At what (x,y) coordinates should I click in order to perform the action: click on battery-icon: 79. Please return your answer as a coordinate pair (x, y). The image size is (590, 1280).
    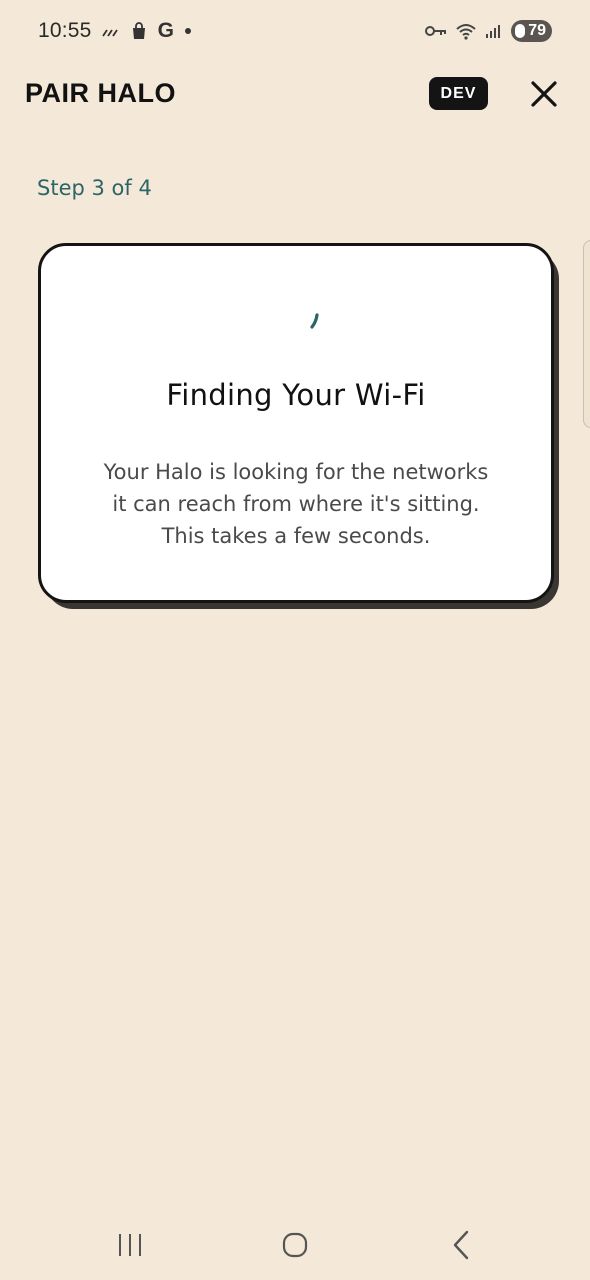
    Looking at the image, I should click on (531, 31).